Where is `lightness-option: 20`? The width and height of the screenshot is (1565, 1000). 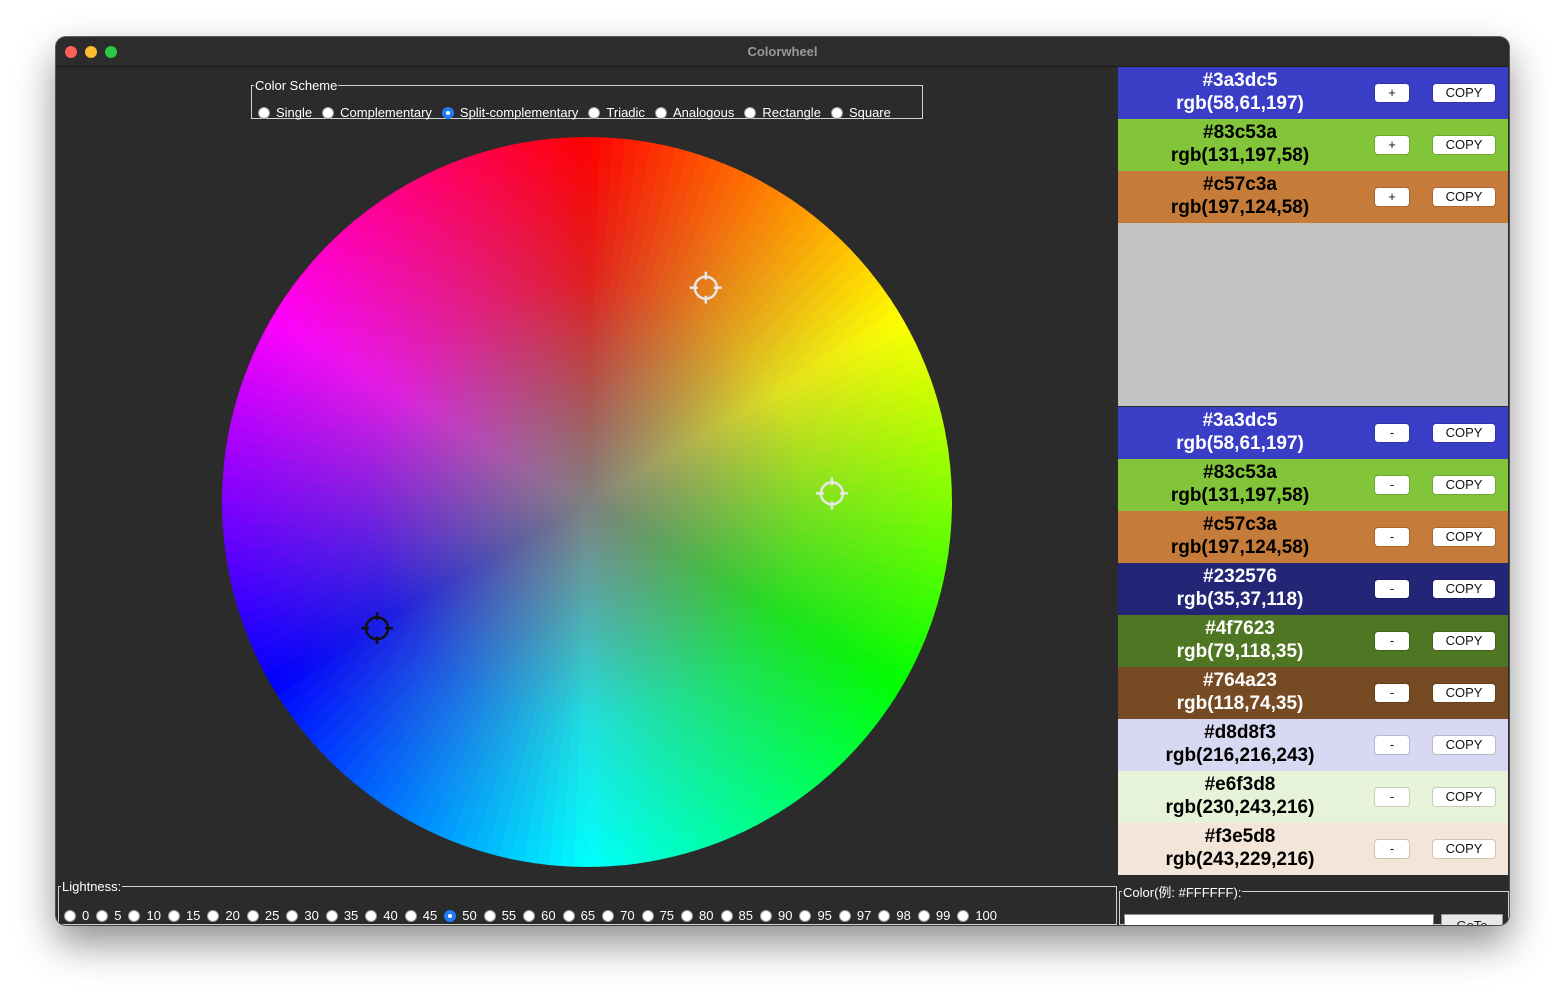 lightness-option: 20 is located at coordinates (223, 915).